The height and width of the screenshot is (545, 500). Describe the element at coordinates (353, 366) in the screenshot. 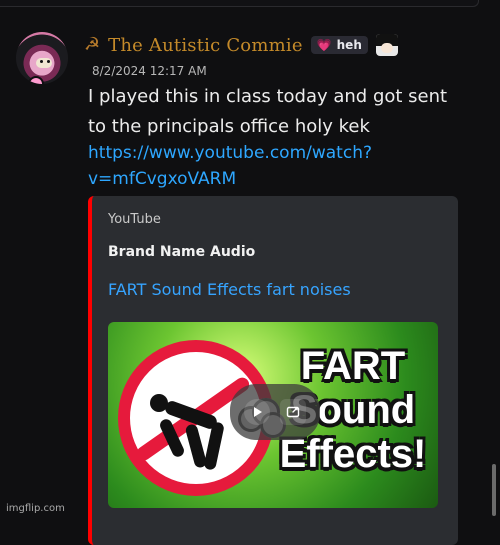

I see `thumbnail-line-1: FART` at that location.